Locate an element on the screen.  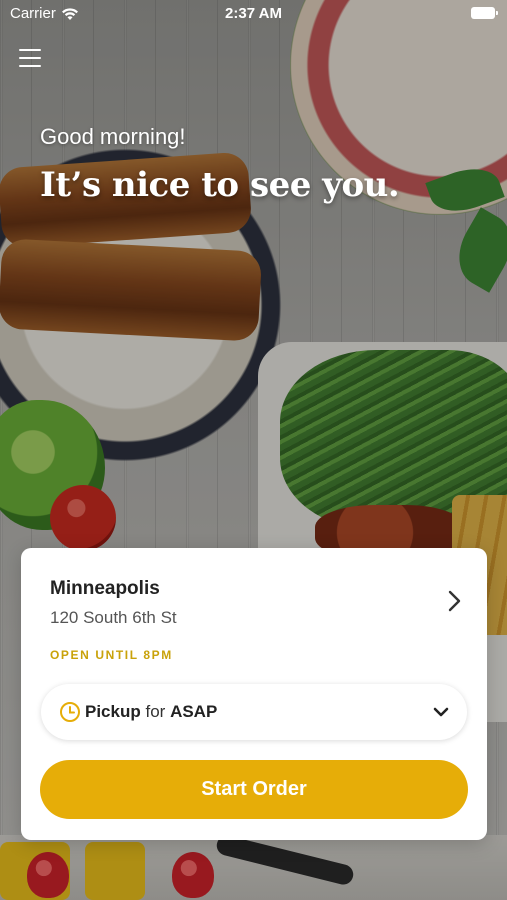
status-bar: Carrier 2:37 AM is located at coordinates (253, 14).